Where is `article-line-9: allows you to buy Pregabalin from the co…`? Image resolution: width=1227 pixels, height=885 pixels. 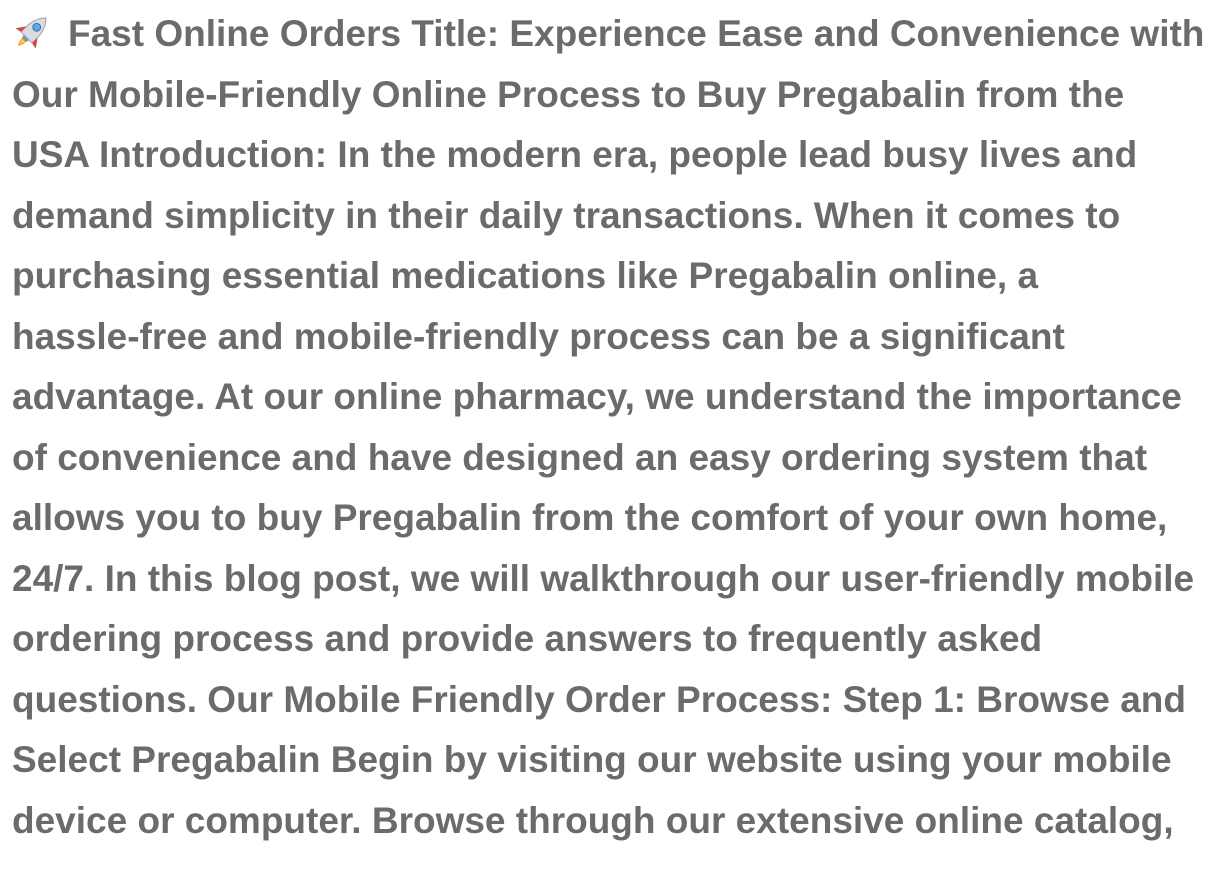
article-line-9: allows you to buy Pregabalin from the co… is located at coordinates (590, 517).